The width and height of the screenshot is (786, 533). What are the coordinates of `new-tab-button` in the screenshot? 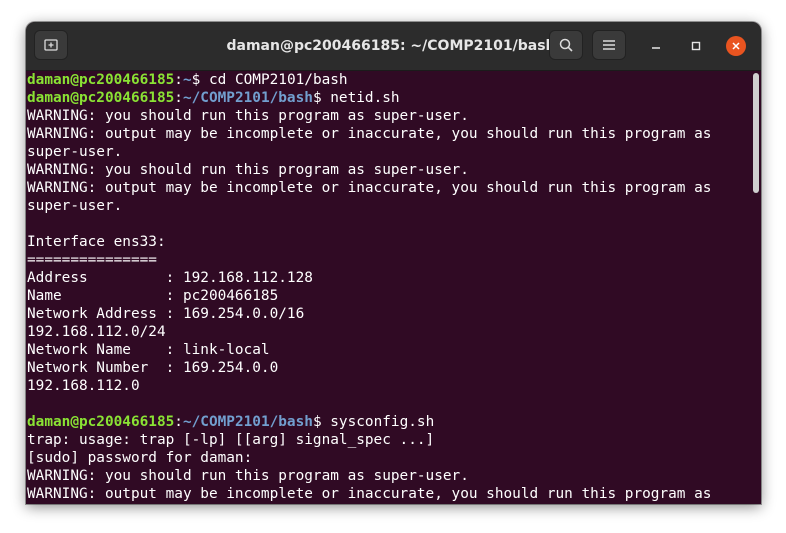 It's located at (51, 45).